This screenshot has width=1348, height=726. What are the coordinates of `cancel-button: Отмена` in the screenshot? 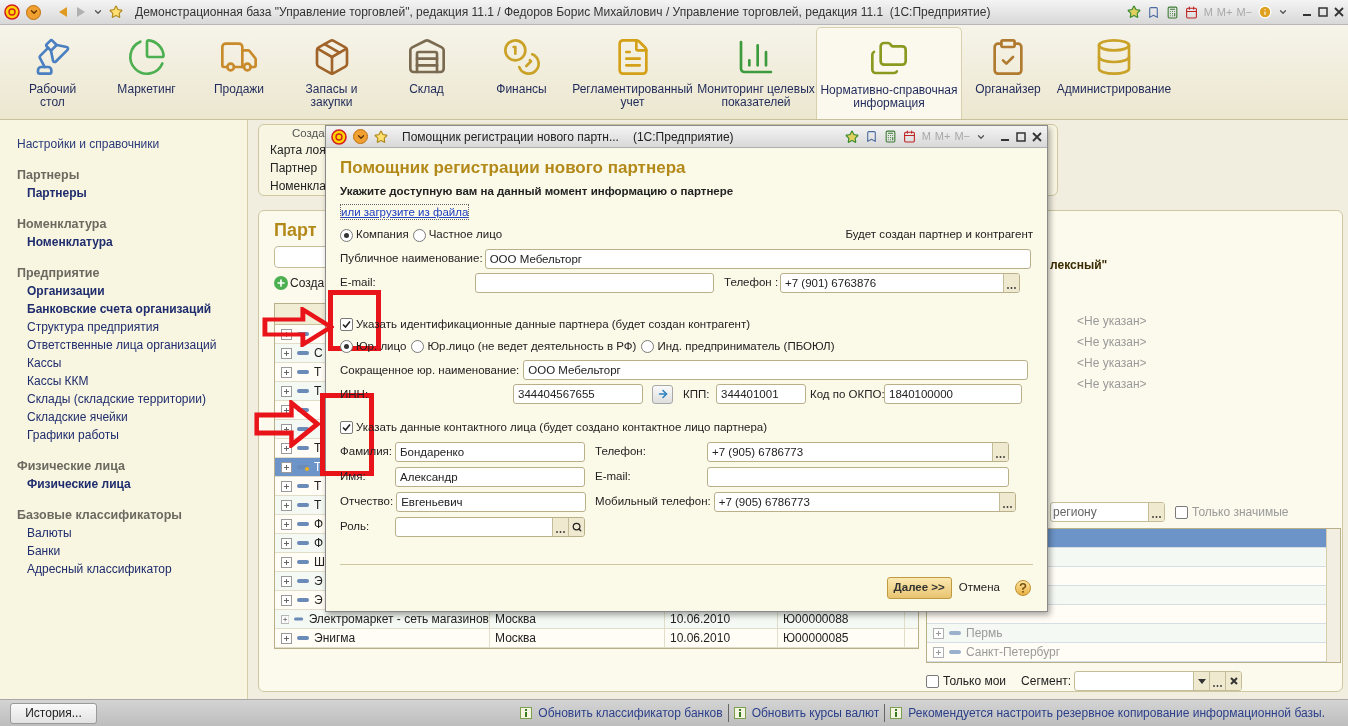 It's located at (979, 588).